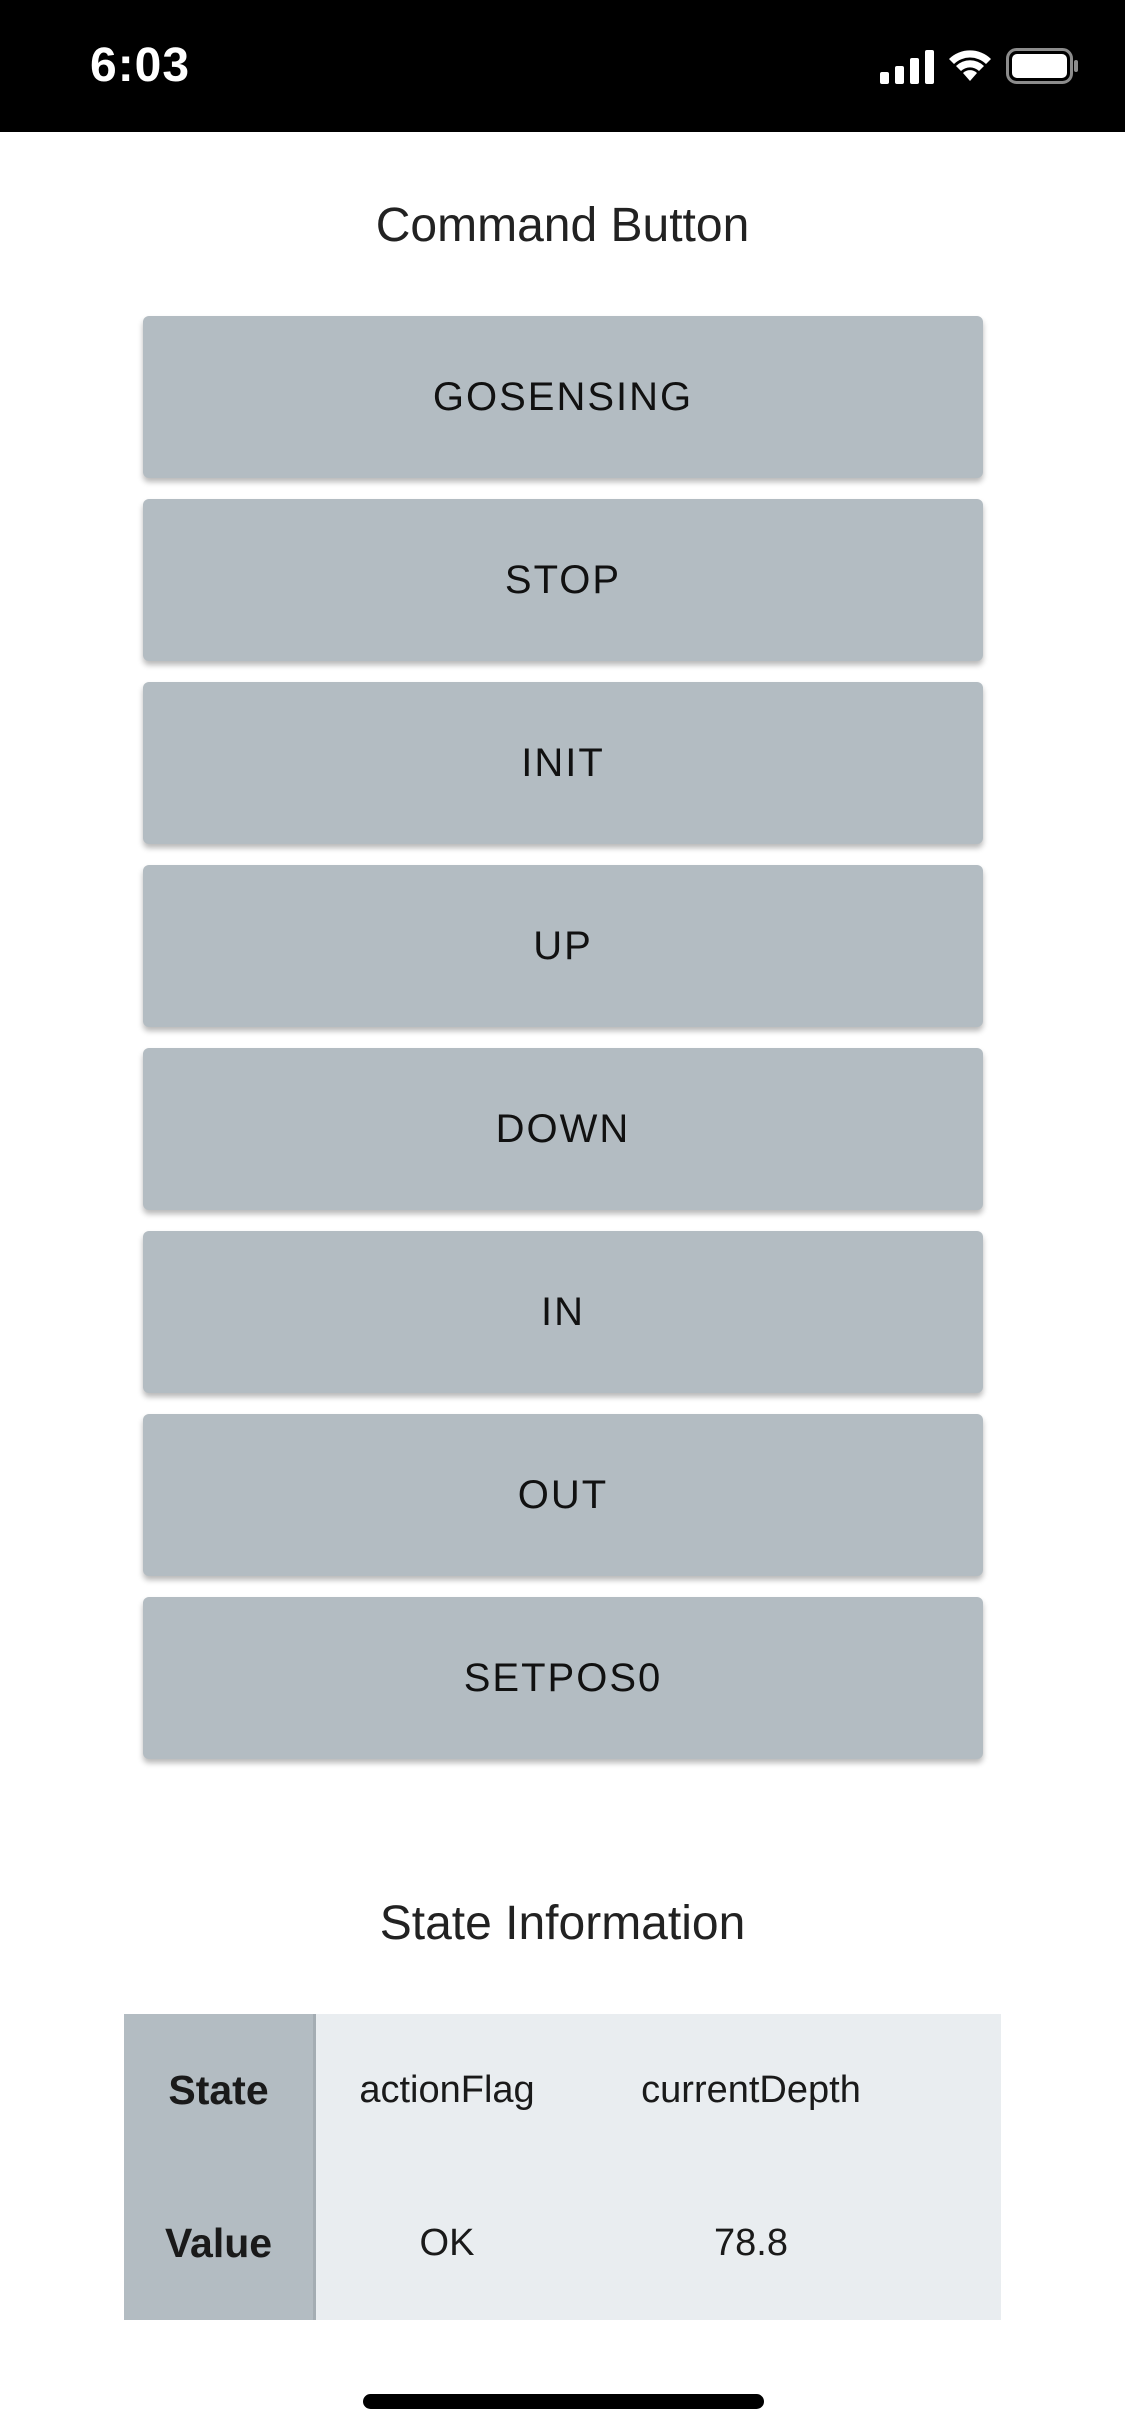 The image size is (1125, 2436). What do you see at coordinates (563, 763) in the screenshot?
I see `init-button: INIT` at bounding box center [563, 763].